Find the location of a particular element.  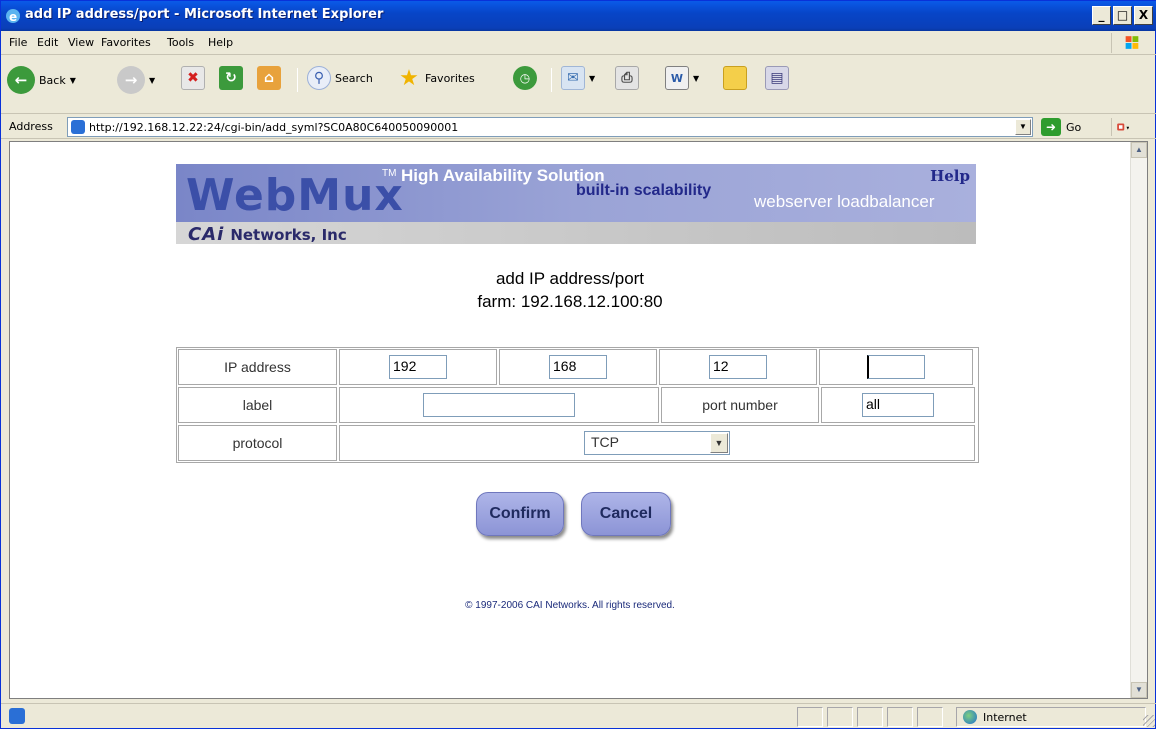

ip-octet-2-input: 168 is located at coordinates (578, 367).